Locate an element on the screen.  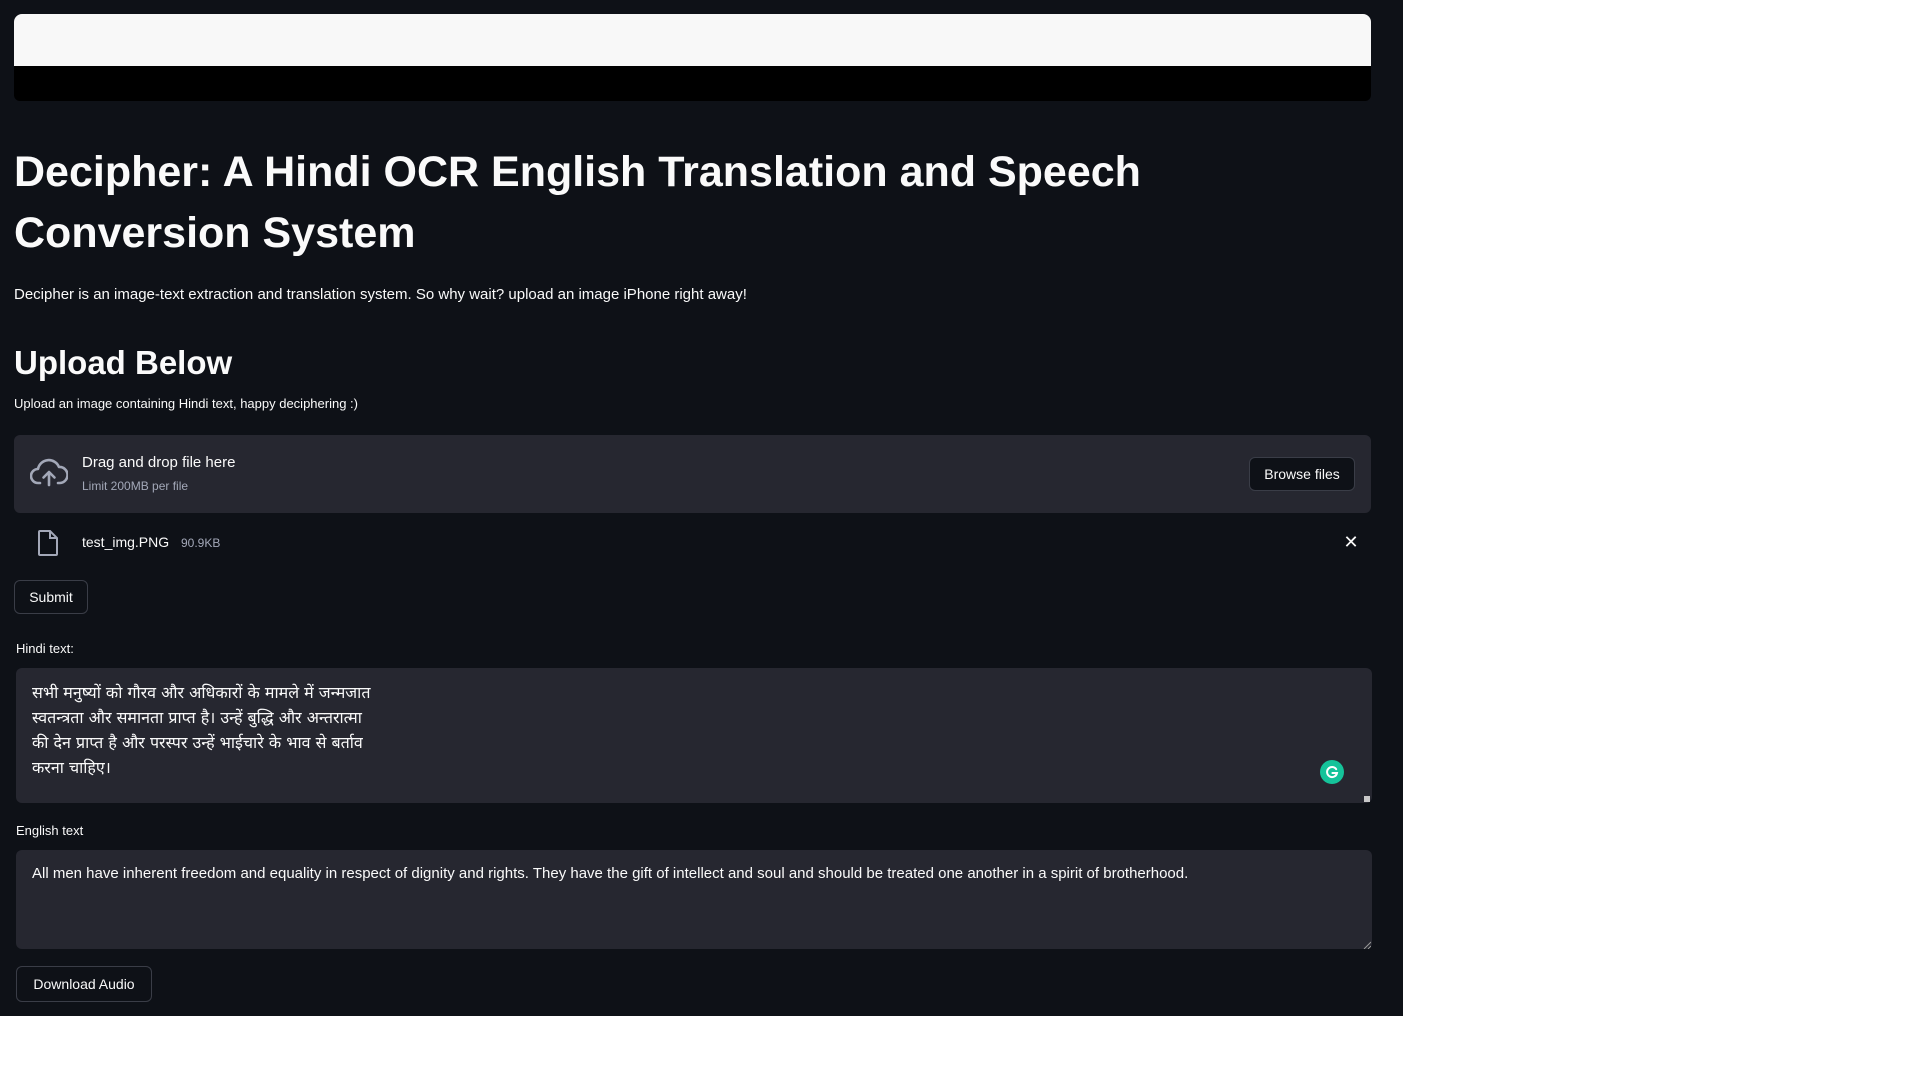
file-name: test_img.PNG is located at coordinates (126, 542).